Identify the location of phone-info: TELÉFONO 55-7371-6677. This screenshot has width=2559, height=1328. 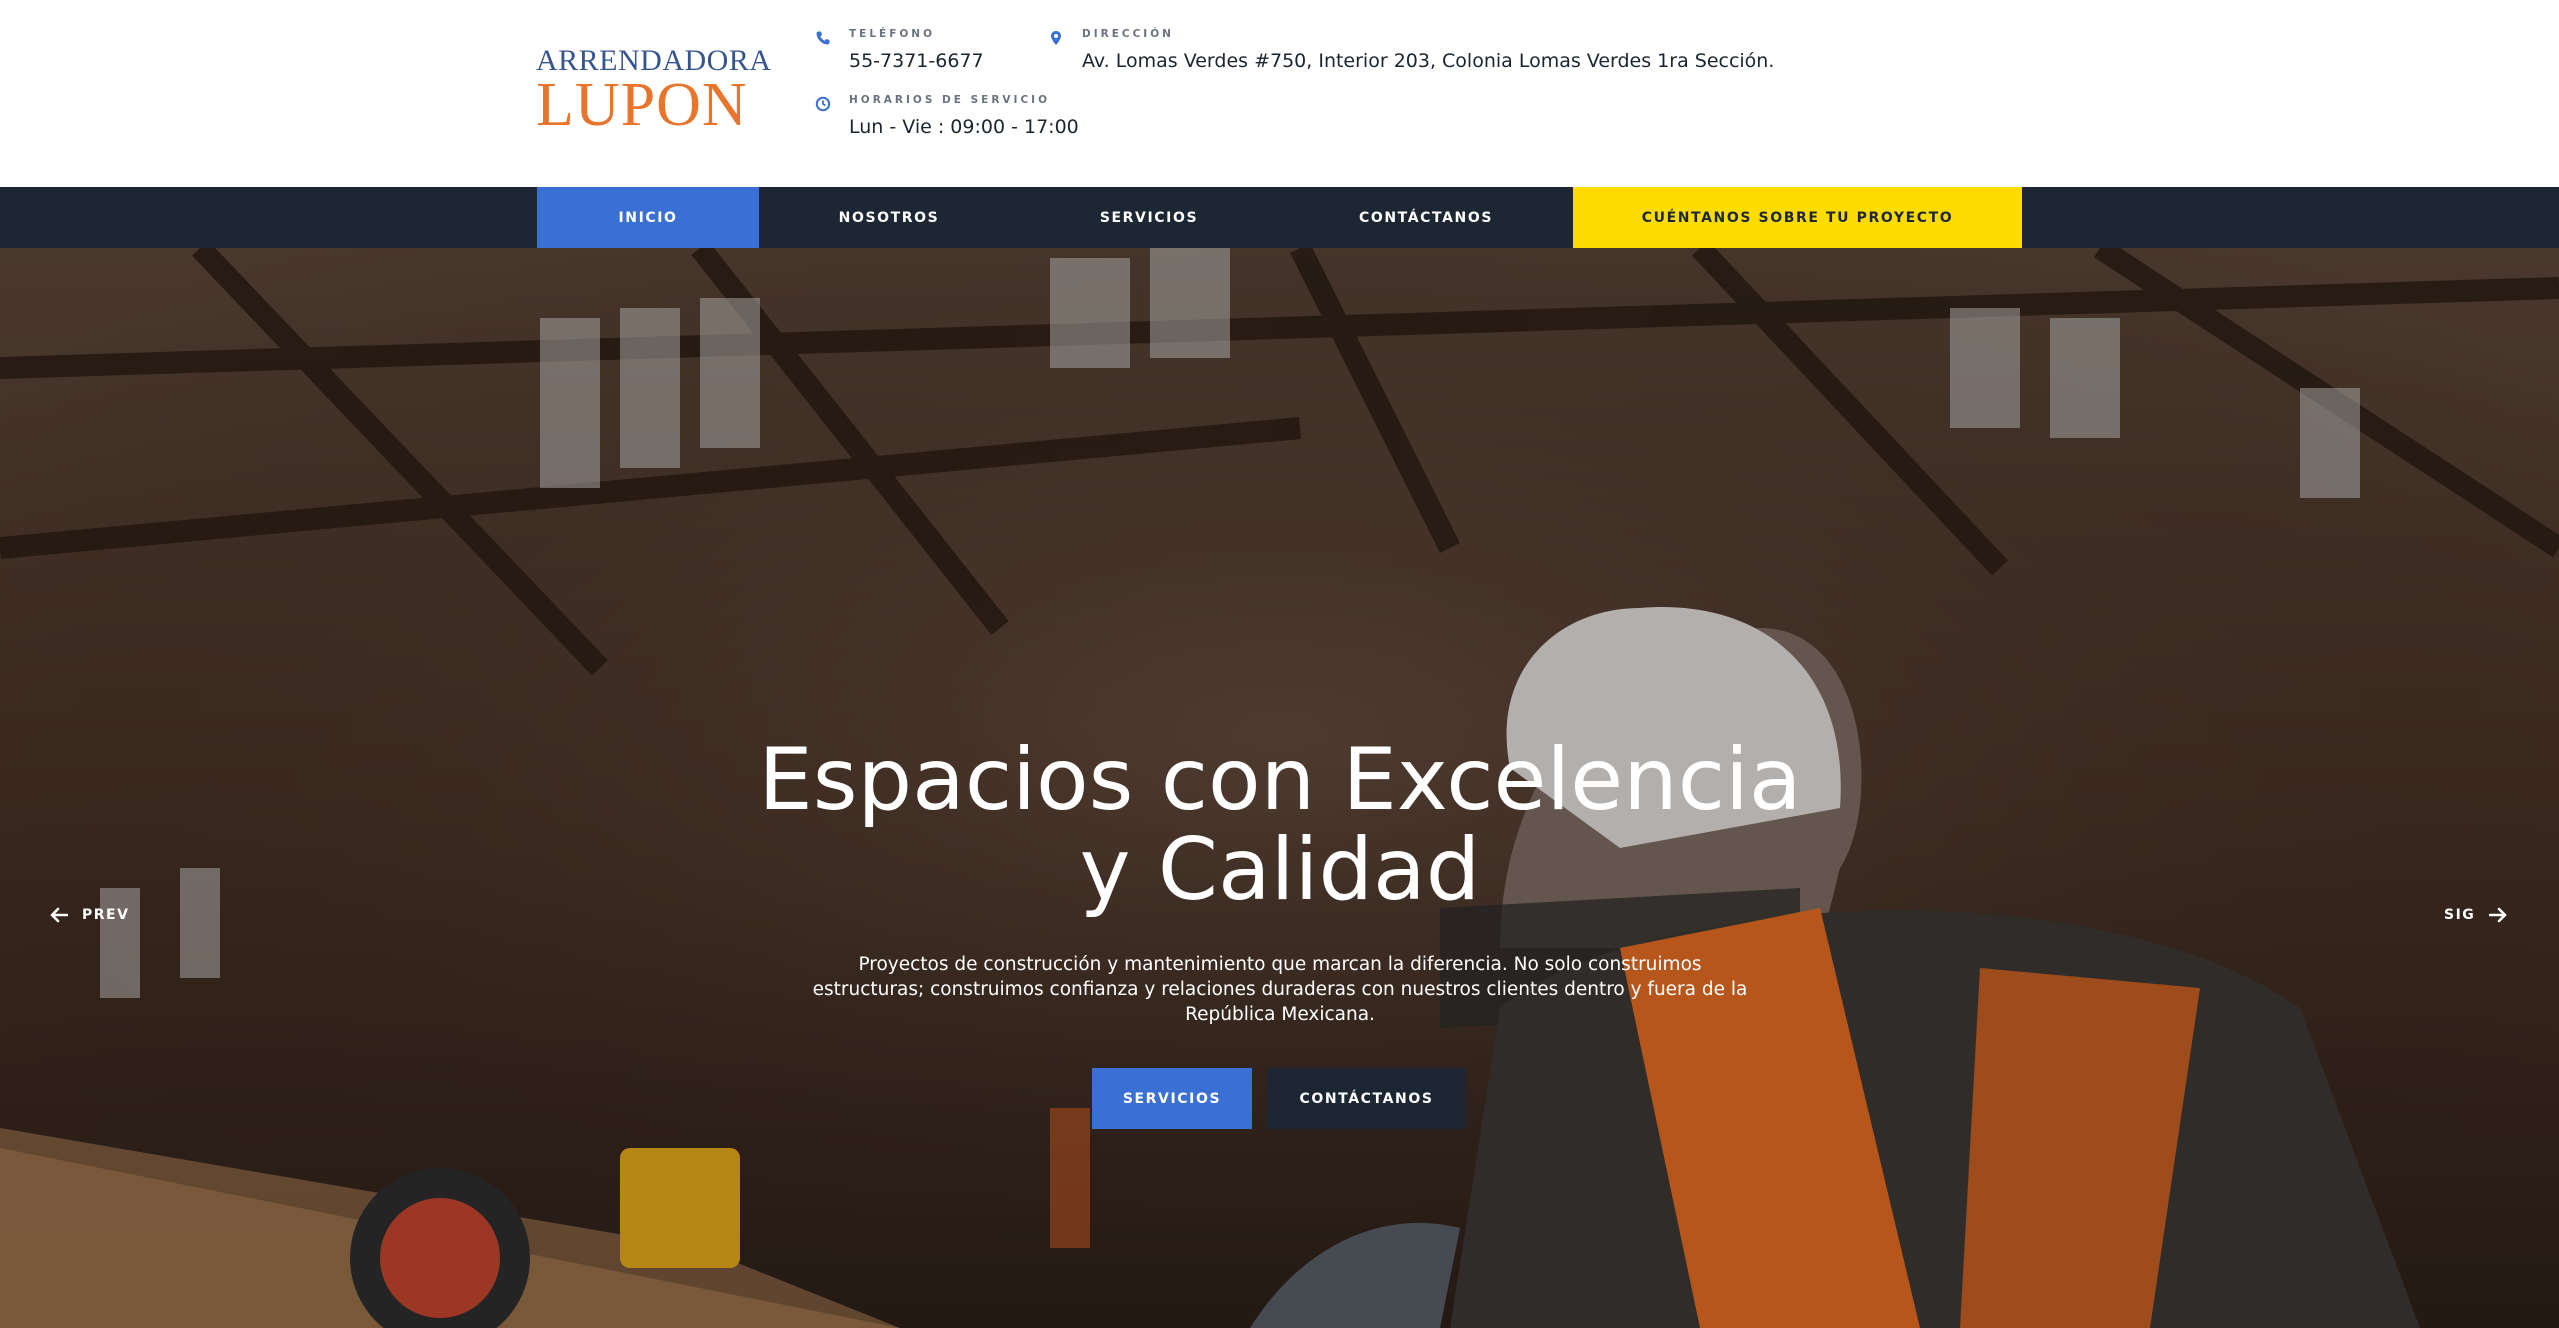
(925, 52).